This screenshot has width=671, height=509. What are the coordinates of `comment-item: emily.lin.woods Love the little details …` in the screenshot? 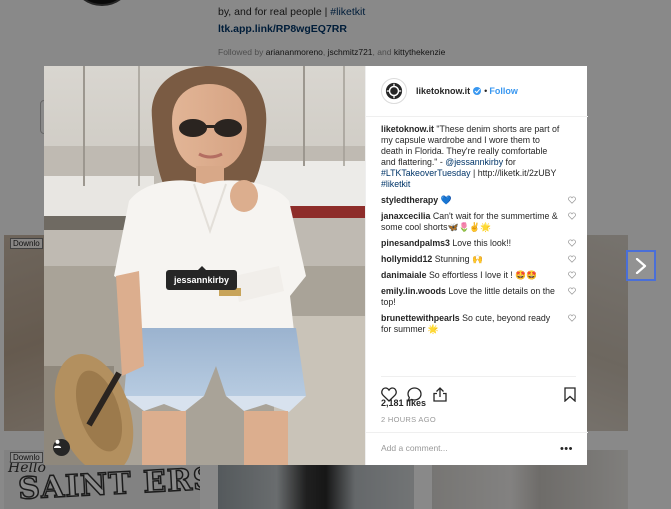 It's located at (478, 297).